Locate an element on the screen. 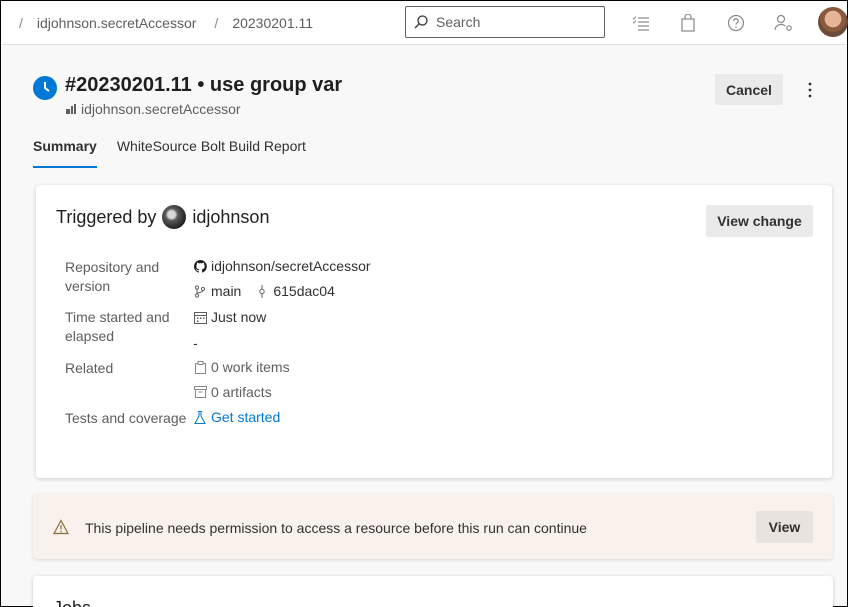 The image size is (848, 607). tab-whitesource-report: WhiteSource Bolt Build Report is located at coordinates (211, 153).